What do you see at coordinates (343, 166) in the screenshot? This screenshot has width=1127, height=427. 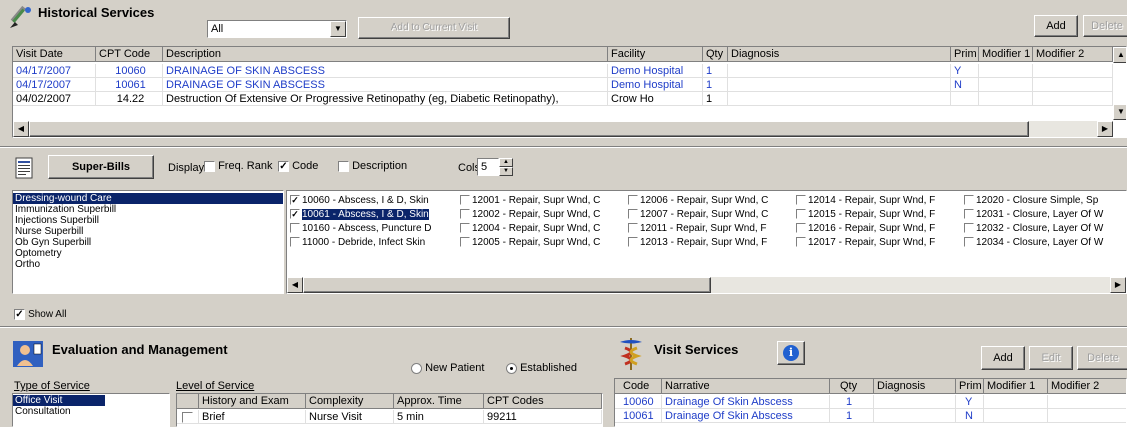 I see `description-checkbox-box` at bounding box center [343, 166].